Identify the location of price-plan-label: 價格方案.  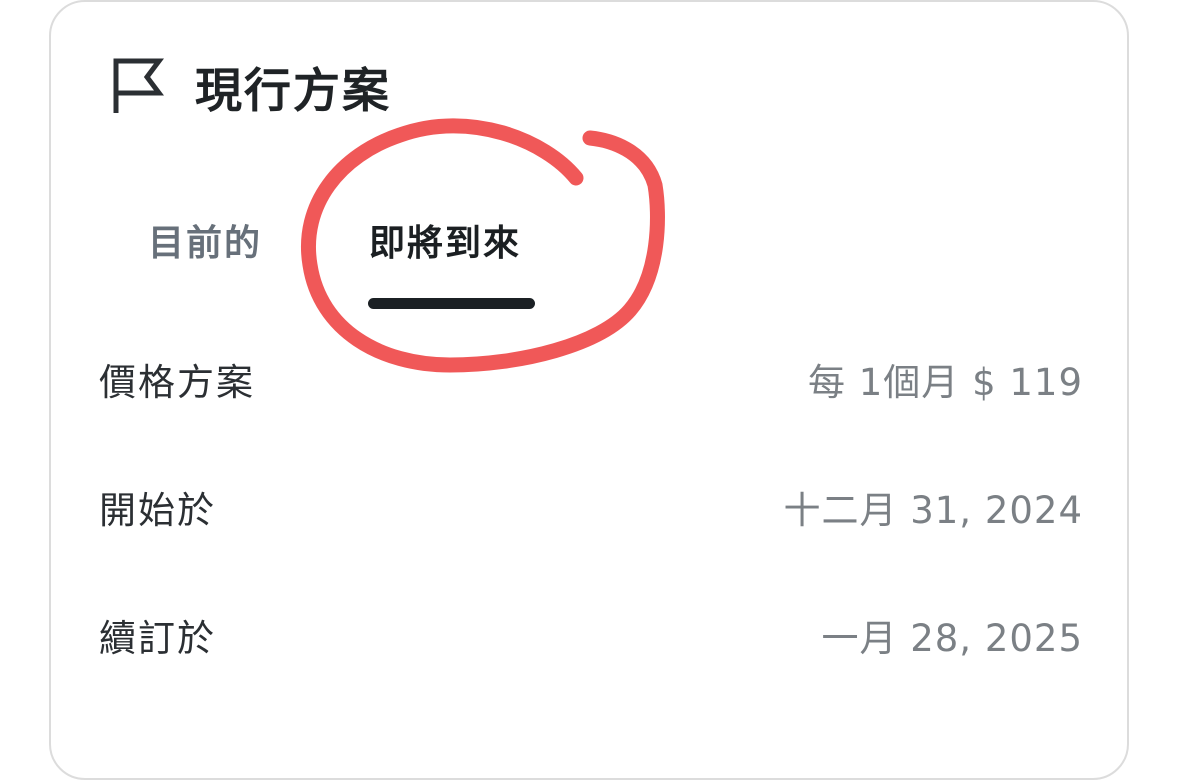
(177, 382).